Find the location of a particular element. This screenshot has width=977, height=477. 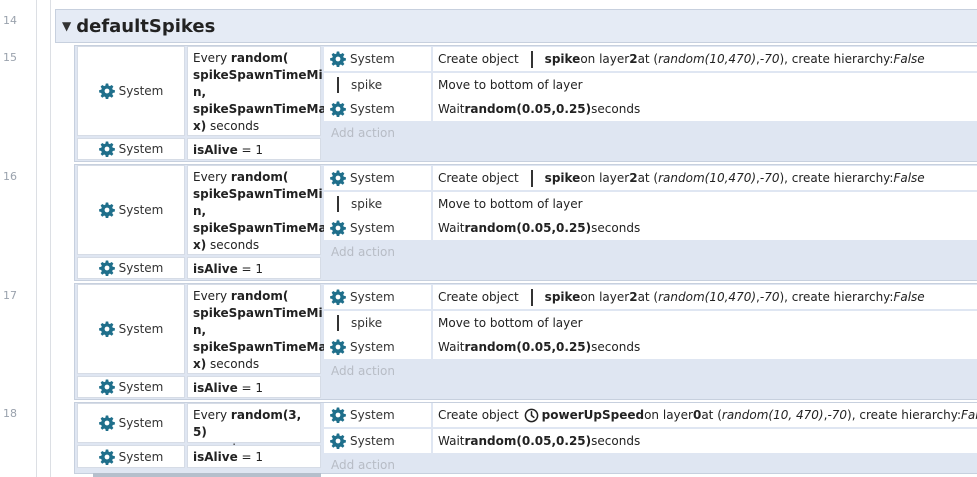

line-number: 14 is located at coordinates (10, 20).